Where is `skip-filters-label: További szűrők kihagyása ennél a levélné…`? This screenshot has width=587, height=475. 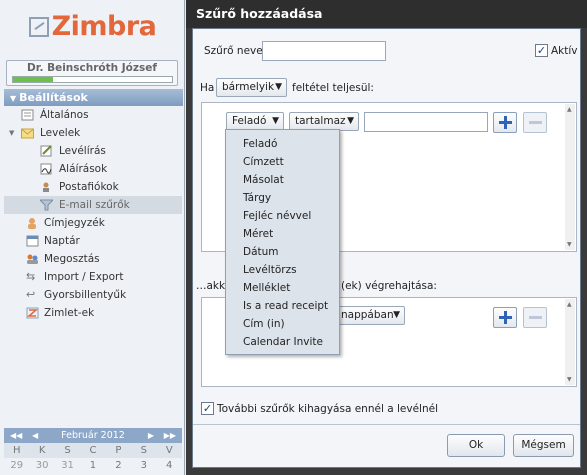 skip-filters-label: További szűrők kihagyása ennél a levélné… is located at coordinates (327, 409).